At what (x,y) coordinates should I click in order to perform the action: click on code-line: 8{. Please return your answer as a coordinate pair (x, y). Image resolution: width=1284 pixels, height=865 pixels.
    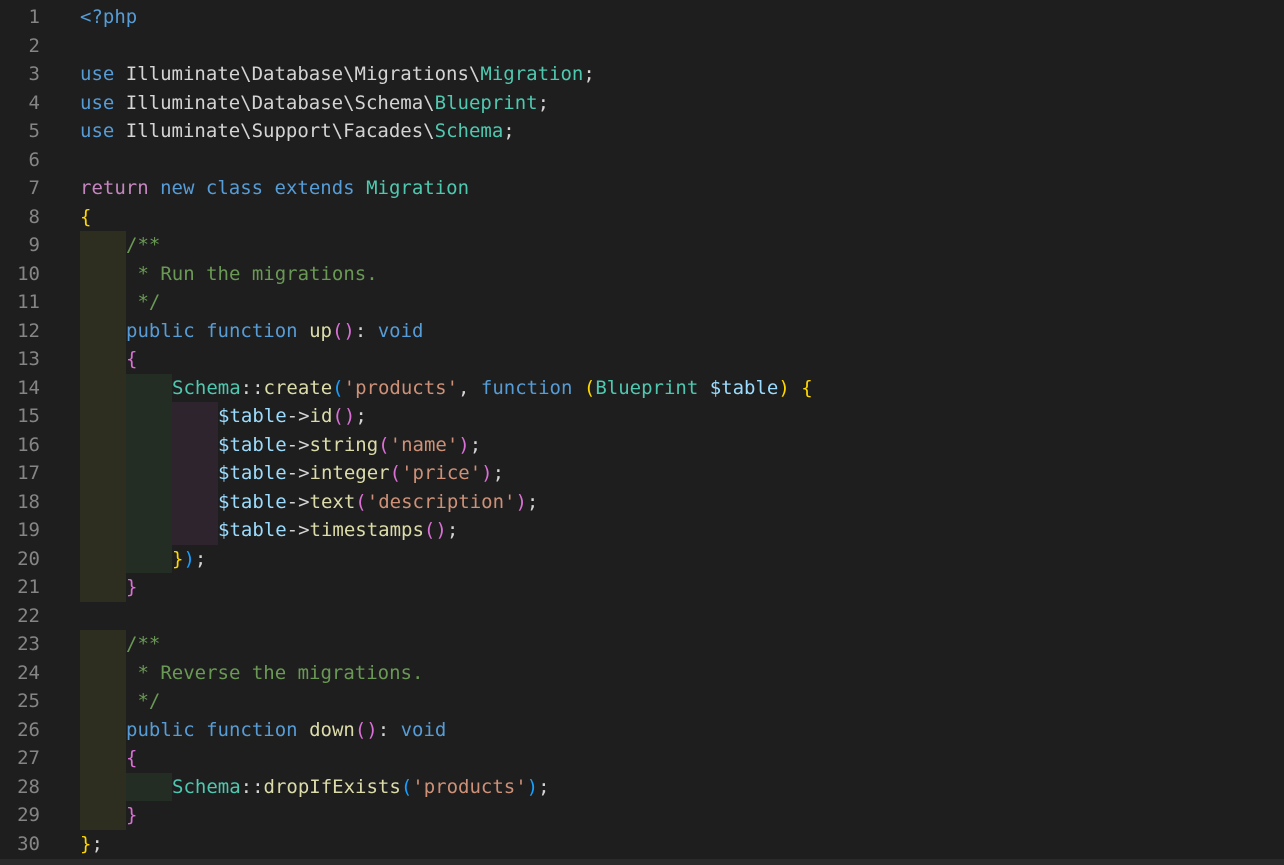
    Looking at the image, I should click on (642, 217).